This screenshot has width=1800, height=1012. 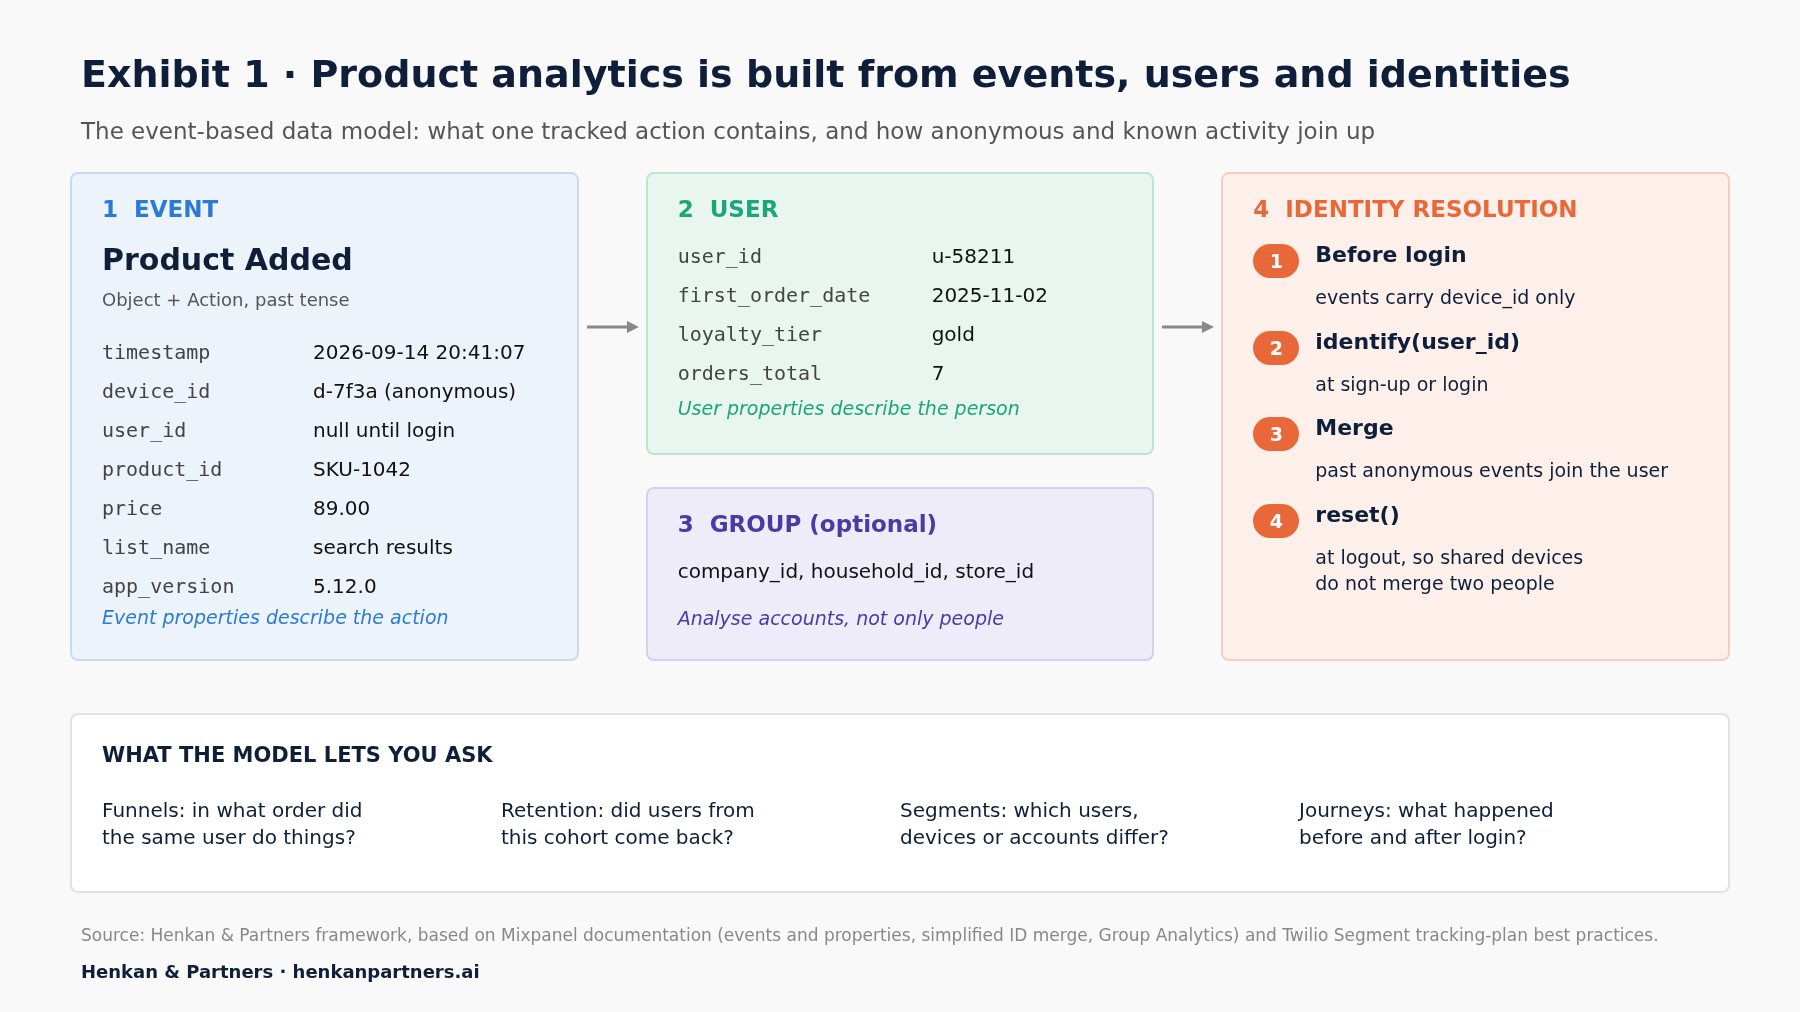 I want to click on step-text: events carry device_id only, so click(x=1445, y=298).